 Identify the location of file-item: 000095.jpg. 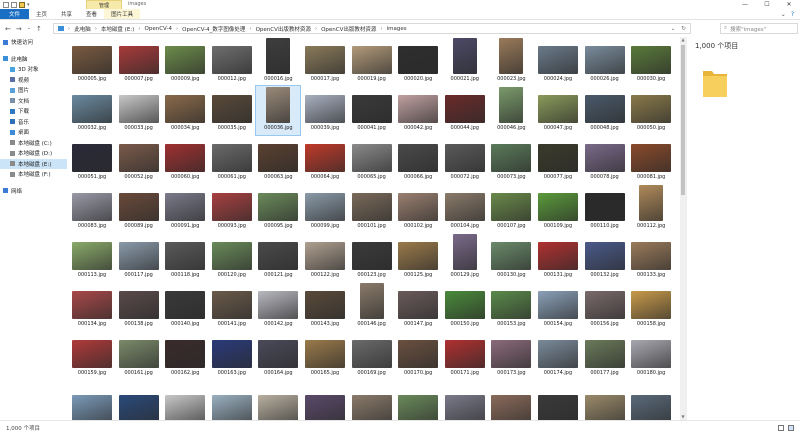
(278, 208).